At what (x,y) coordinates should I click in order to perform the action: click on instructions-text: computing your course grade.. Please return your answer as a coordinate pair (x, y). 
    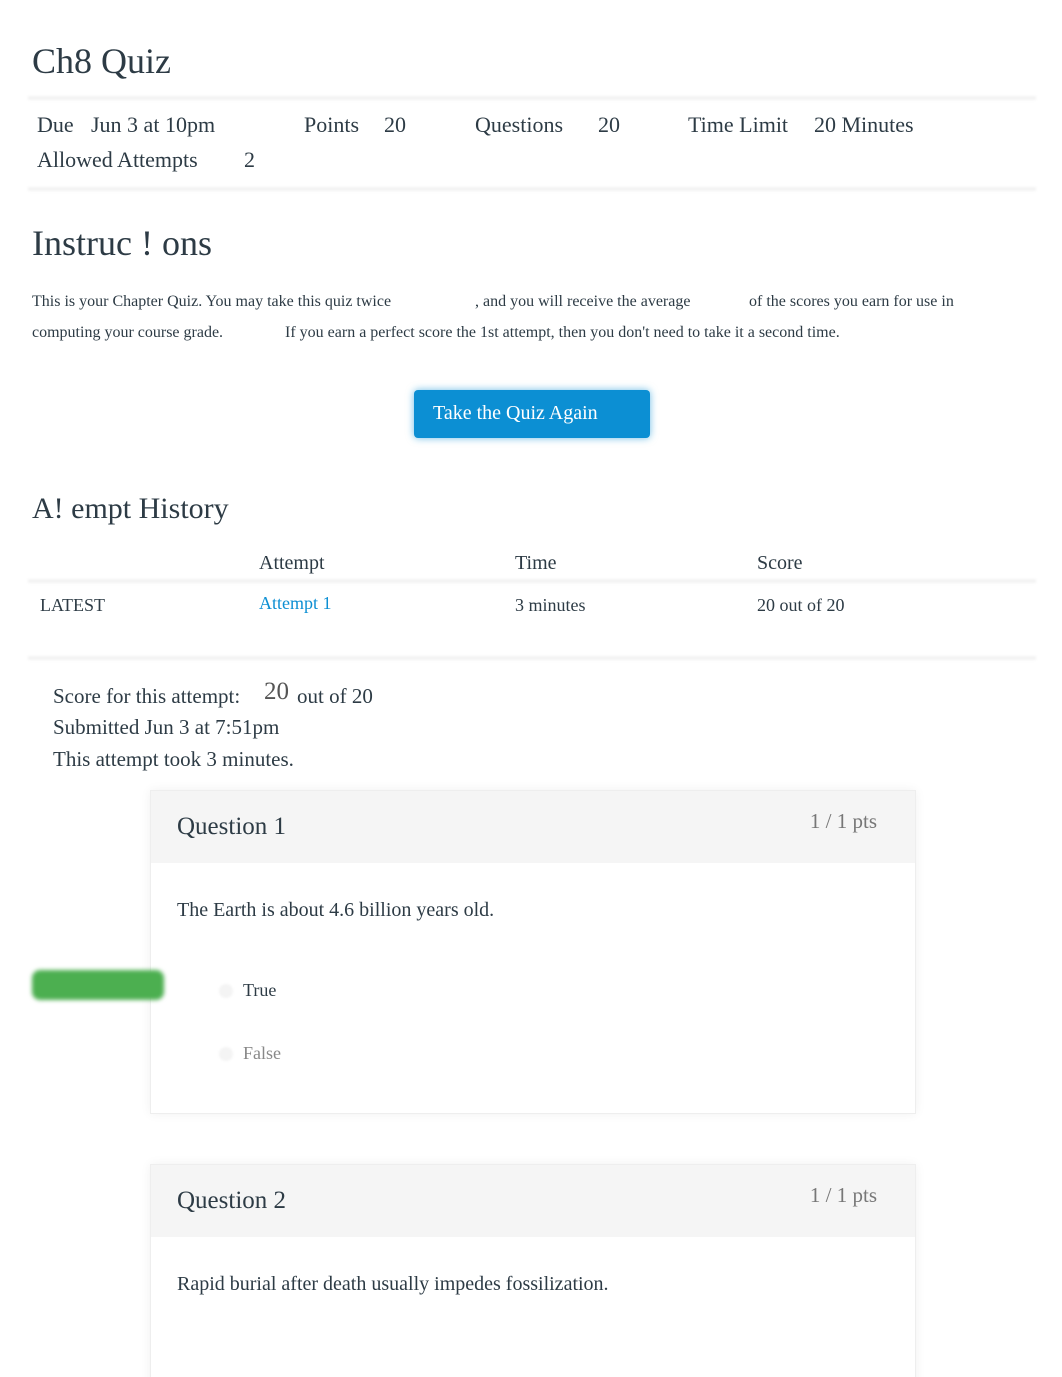
    Looking at the image, I should click on (128, 332).